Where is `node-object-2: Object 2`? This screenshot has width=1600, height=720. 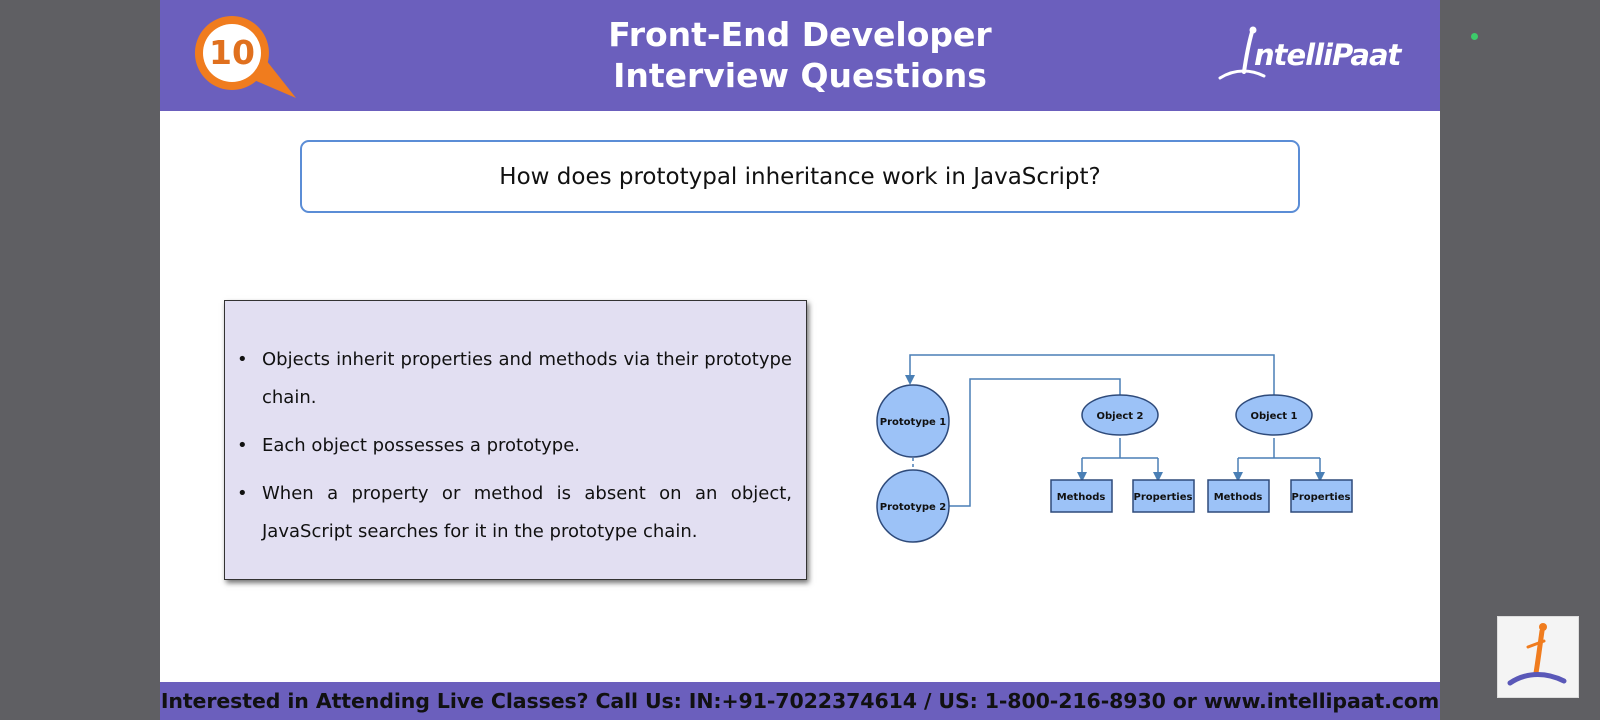 node-object-2: Object 2 is located at coordinates (1120, 415).